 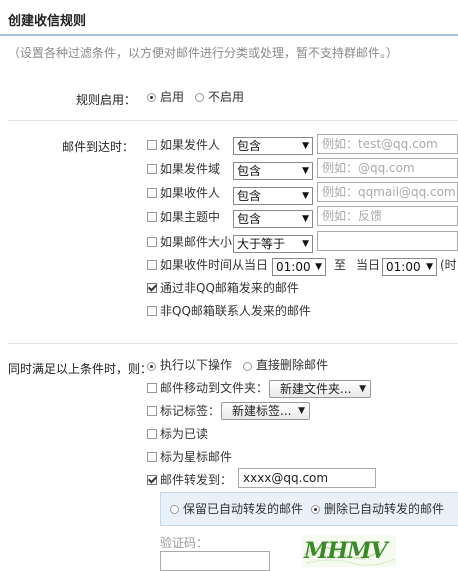 I want to click on sender-op-select: 包含 ▼, so click(x=273, y=146).